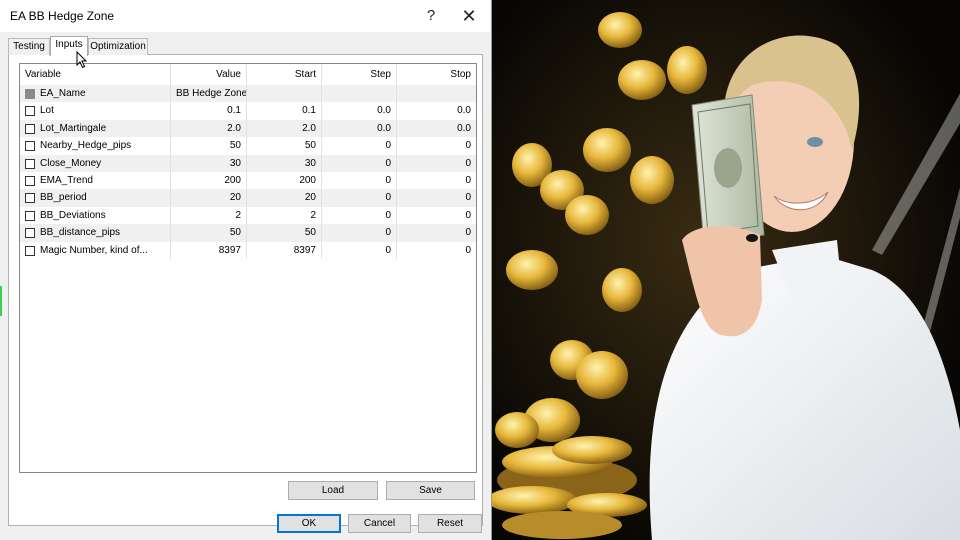 The width and height of the screenshot is (960, 540). I want to click on table-row: BB_Deviations 2 2 0 0, so click(248, 215).